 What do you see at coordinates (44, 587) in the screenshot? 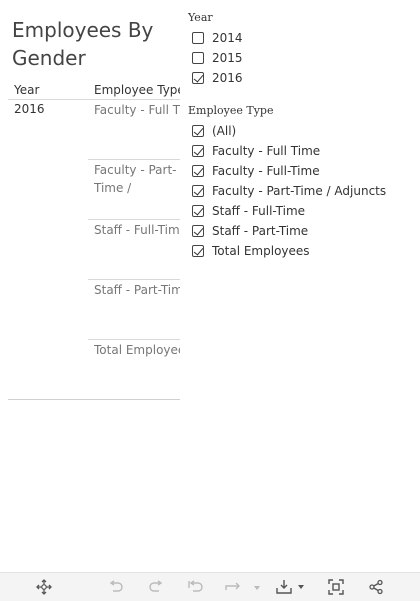
I see `move-icon` at bounding box center [44, 587].